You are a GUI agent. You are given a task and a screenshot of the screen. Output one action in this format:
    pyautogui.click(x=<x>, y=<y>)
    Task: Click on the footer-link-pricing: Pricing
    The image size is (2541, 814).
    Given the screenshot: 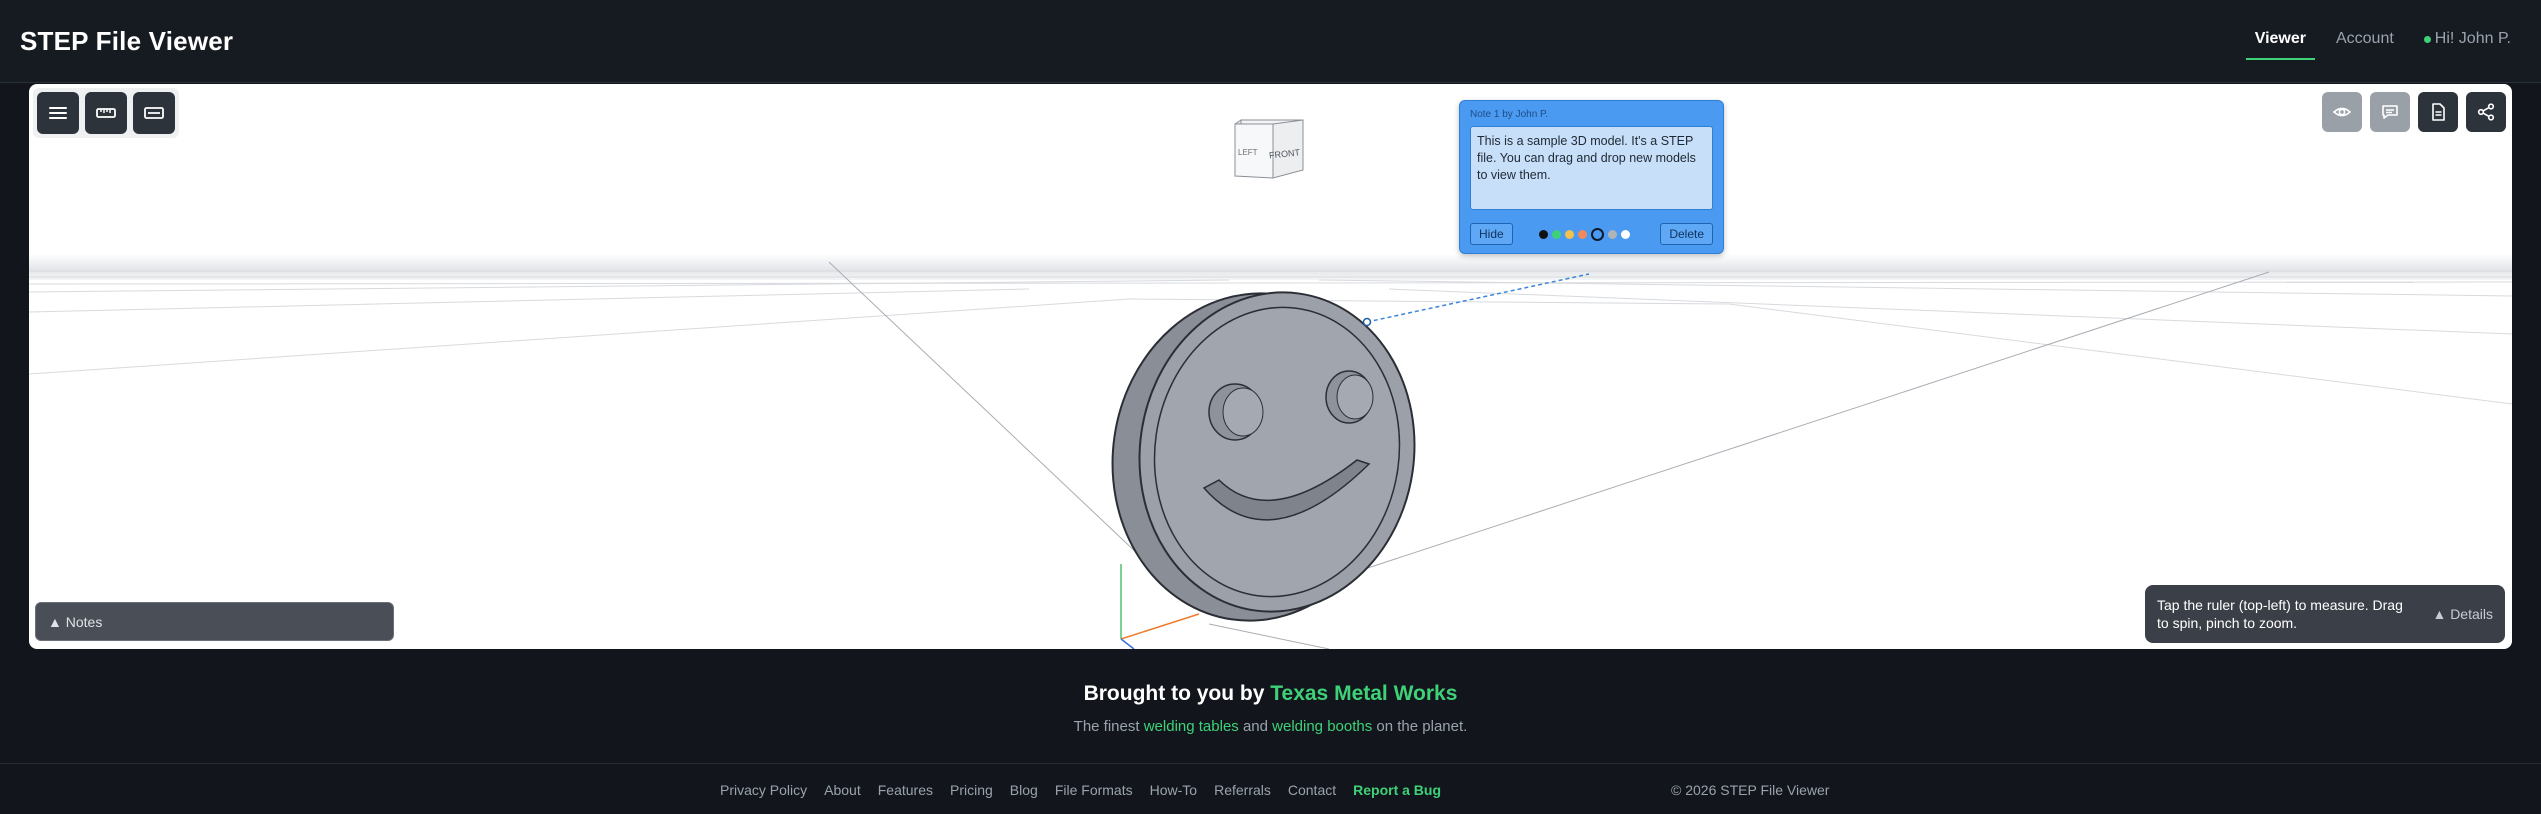 What is the action you would take?
    pyautogui.click(x=971, y=790)
    